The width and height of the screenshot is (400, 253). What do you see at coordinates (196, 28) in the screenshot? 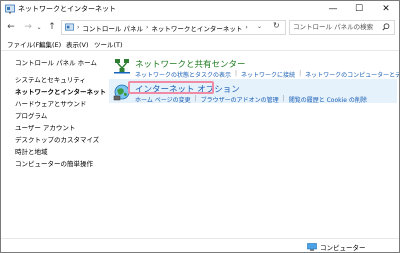
I see `breadcrumb-network-internet: ネットワークとインターネット` at bounding box center [196, 28].